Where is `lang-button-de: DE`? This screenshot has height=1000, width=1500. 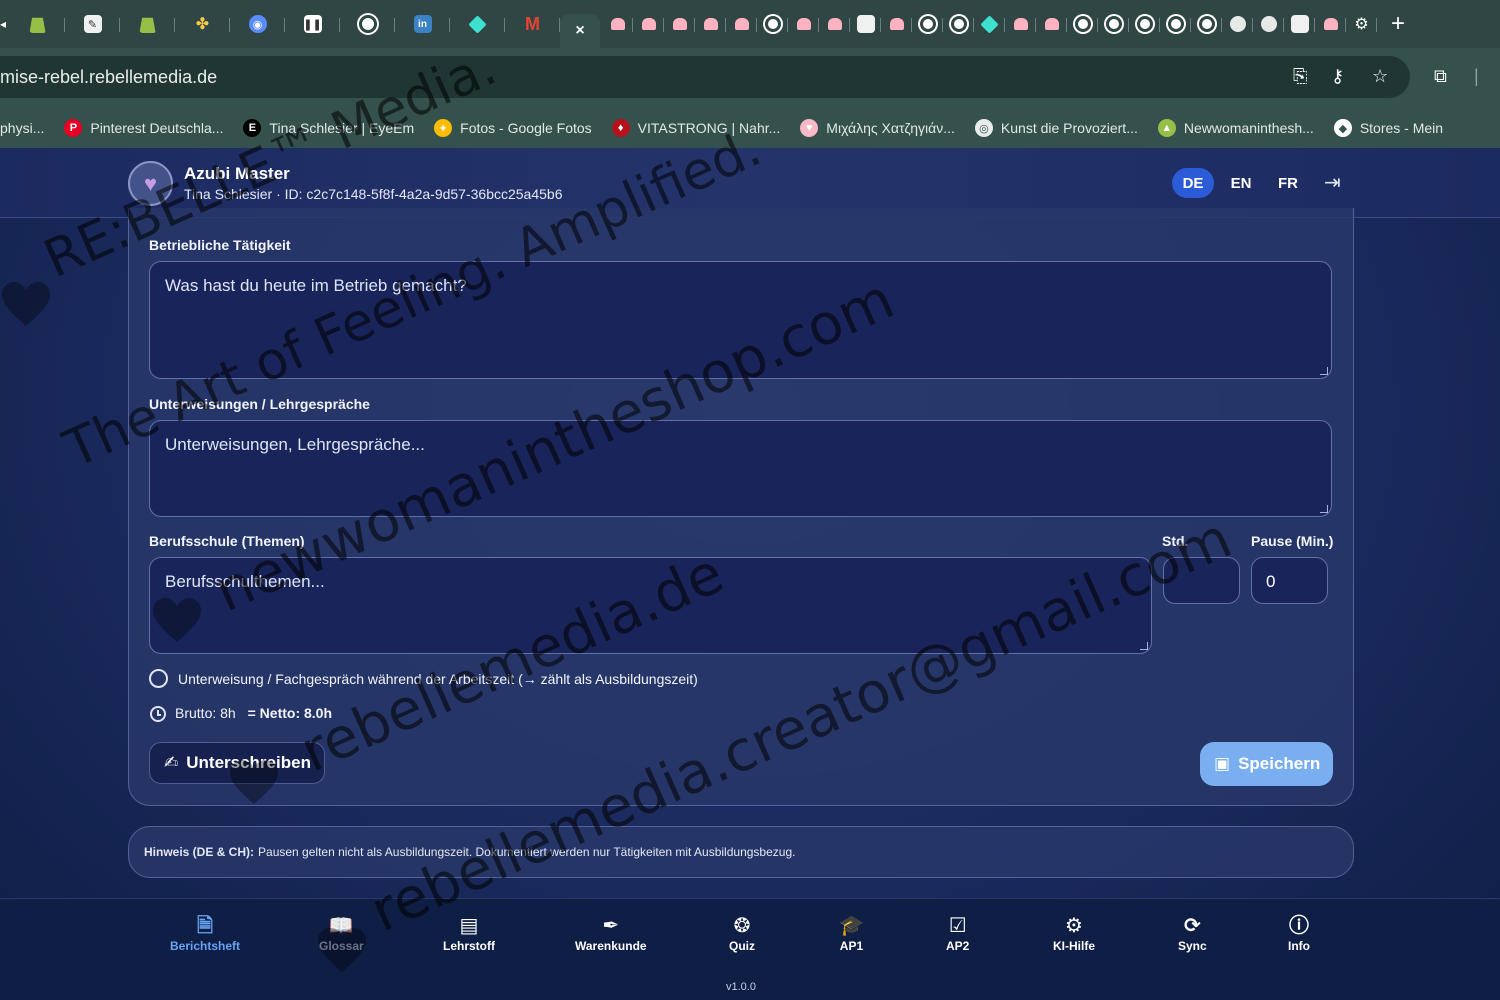
lang-button-de: DE is located at coordinates (1193, 183).